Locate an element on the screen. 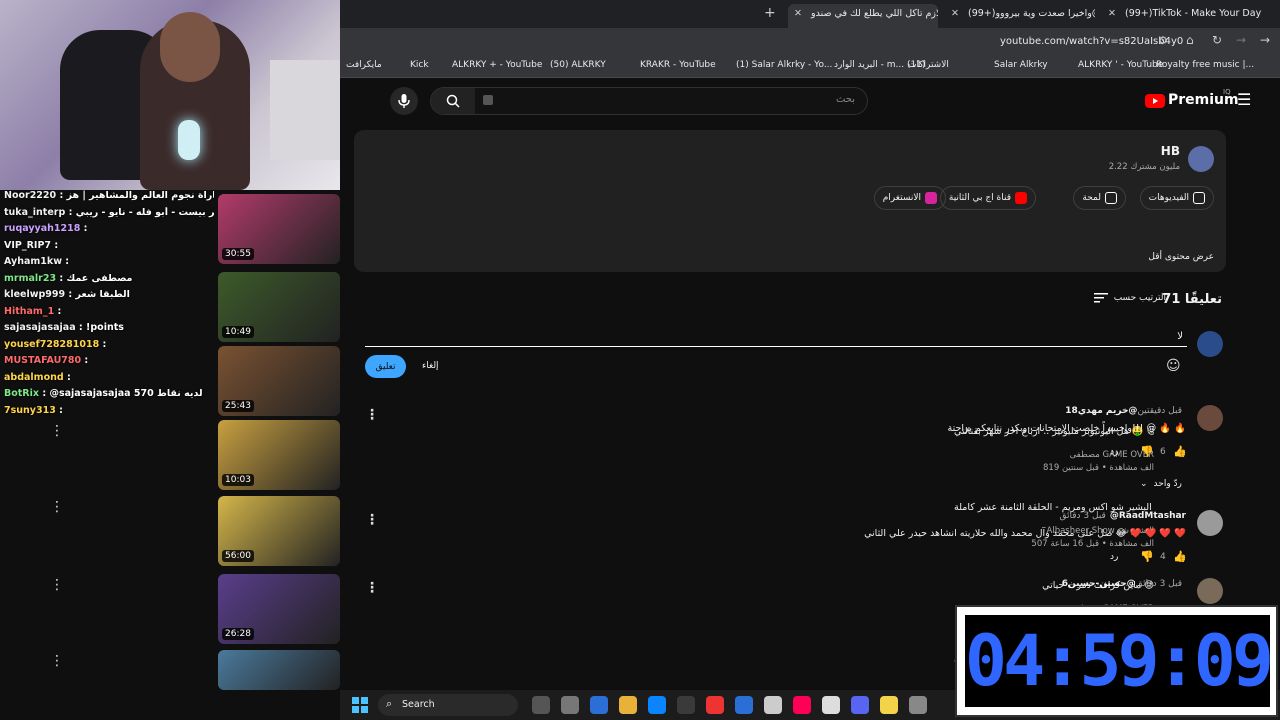  search-input: بحث is located at coordinates (845, 99).